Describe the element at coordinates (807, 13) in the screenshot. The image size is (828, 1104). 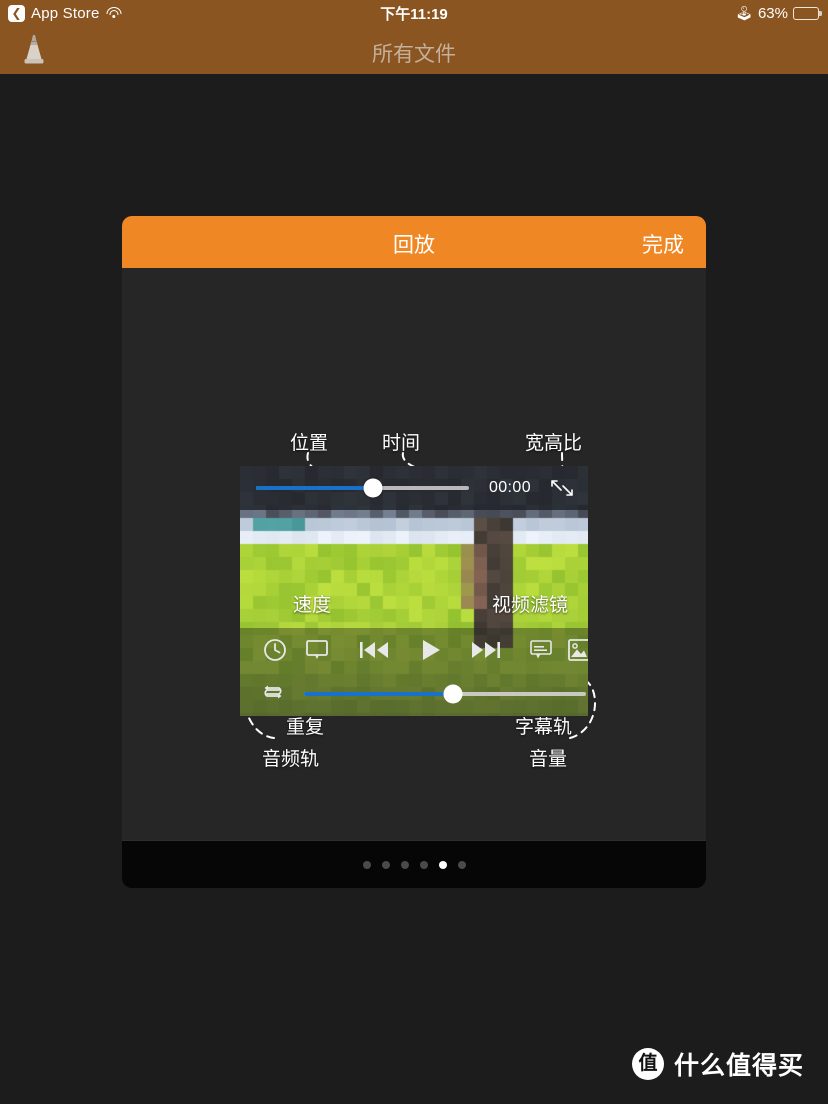
I see `battery-icon` at that location.